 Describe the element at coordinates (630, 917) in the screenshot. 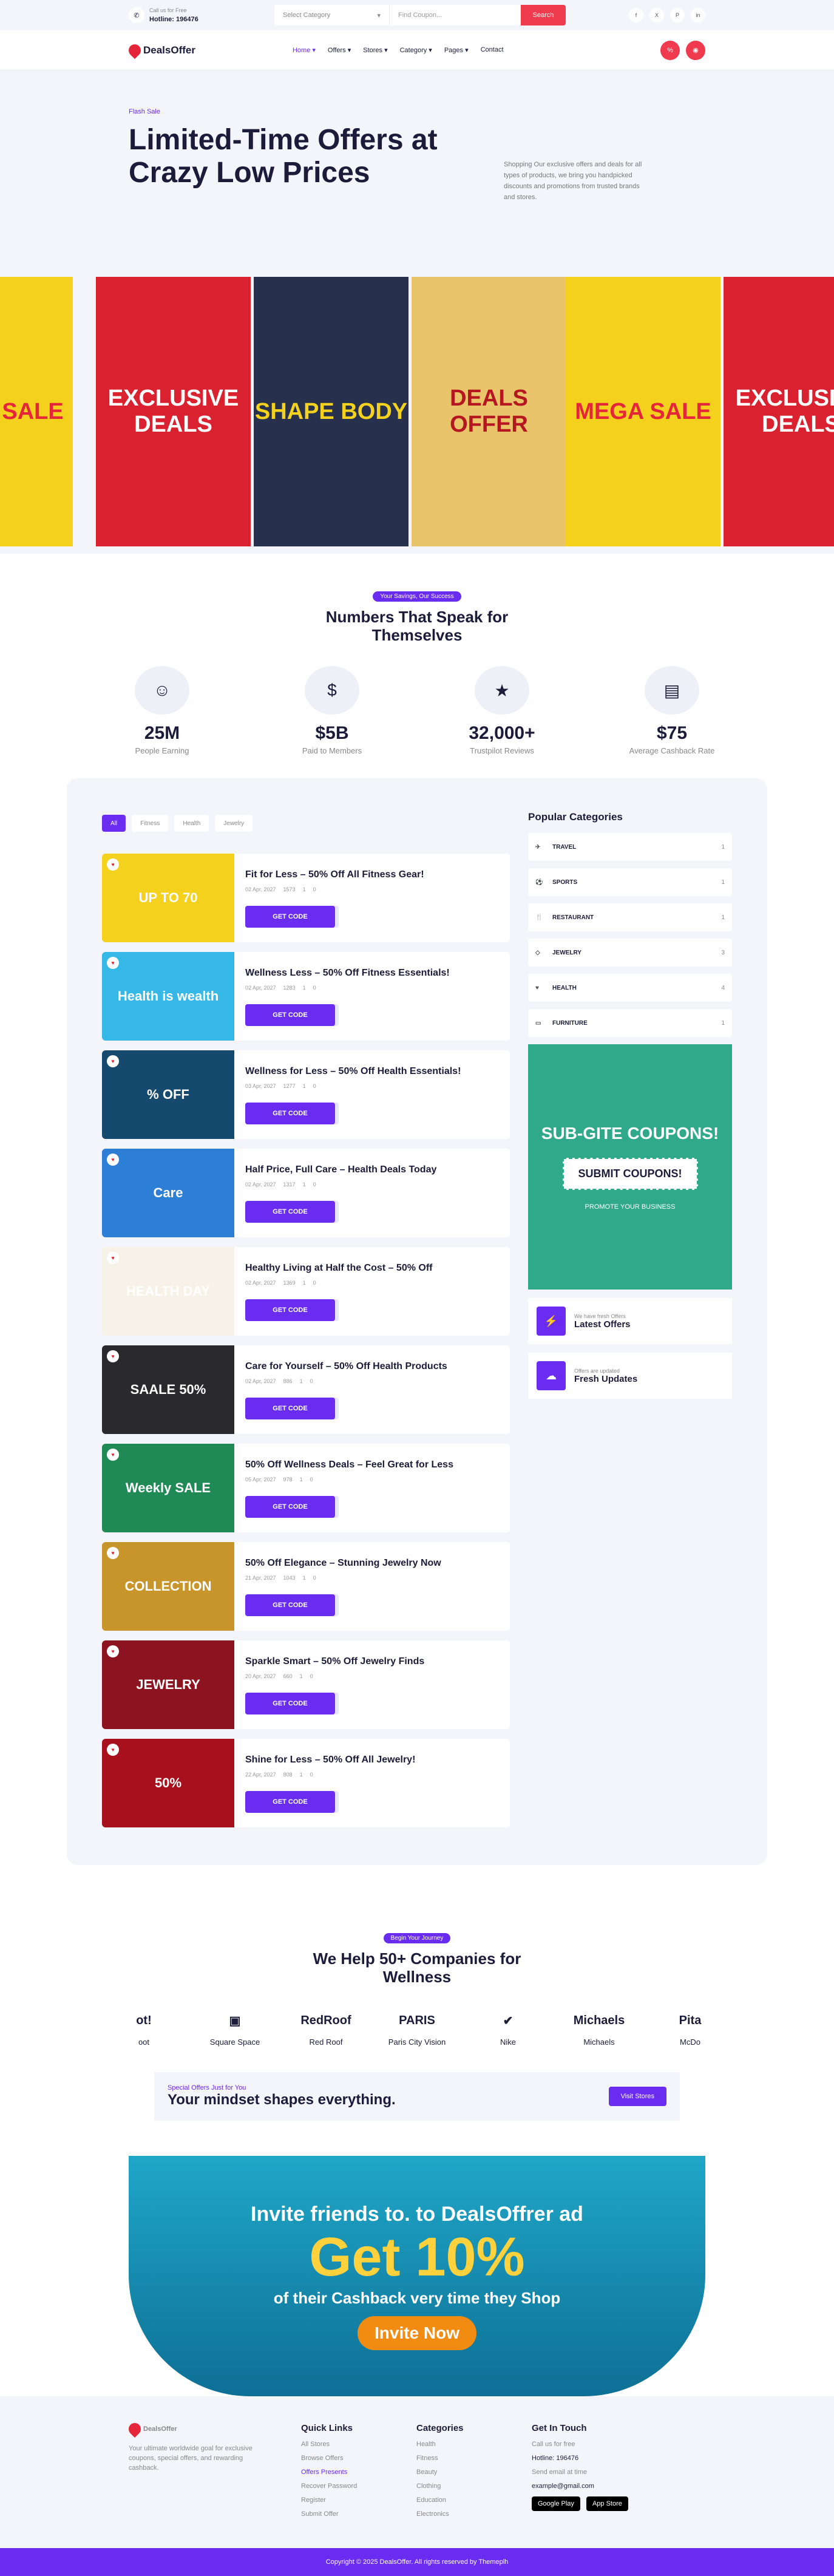

I see `category-item: 🍴 RESTAURANT 1` at that location.